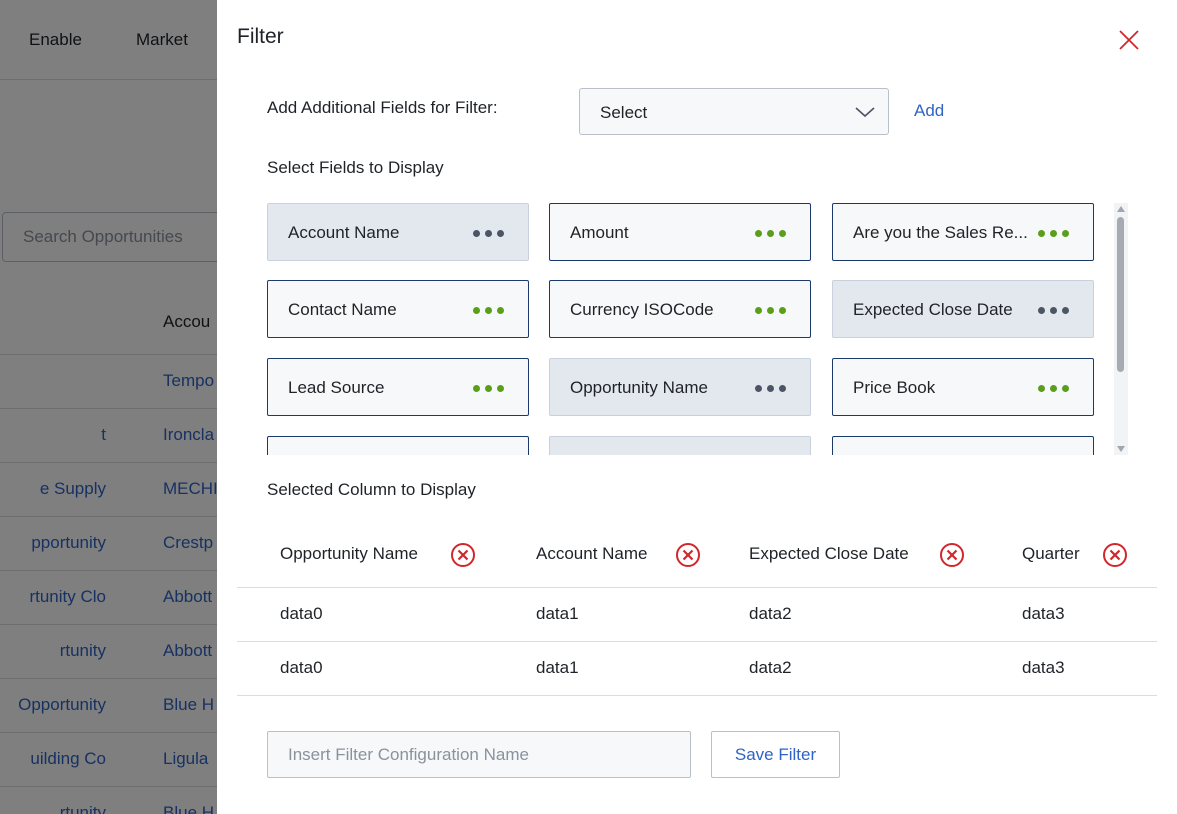 This screenshot has width=1177, height=814. What do you see at coordinates (398, 309) in the screenshot?
I see `field-card-contact-name: Contact Name` at bounding box center [398, 309].